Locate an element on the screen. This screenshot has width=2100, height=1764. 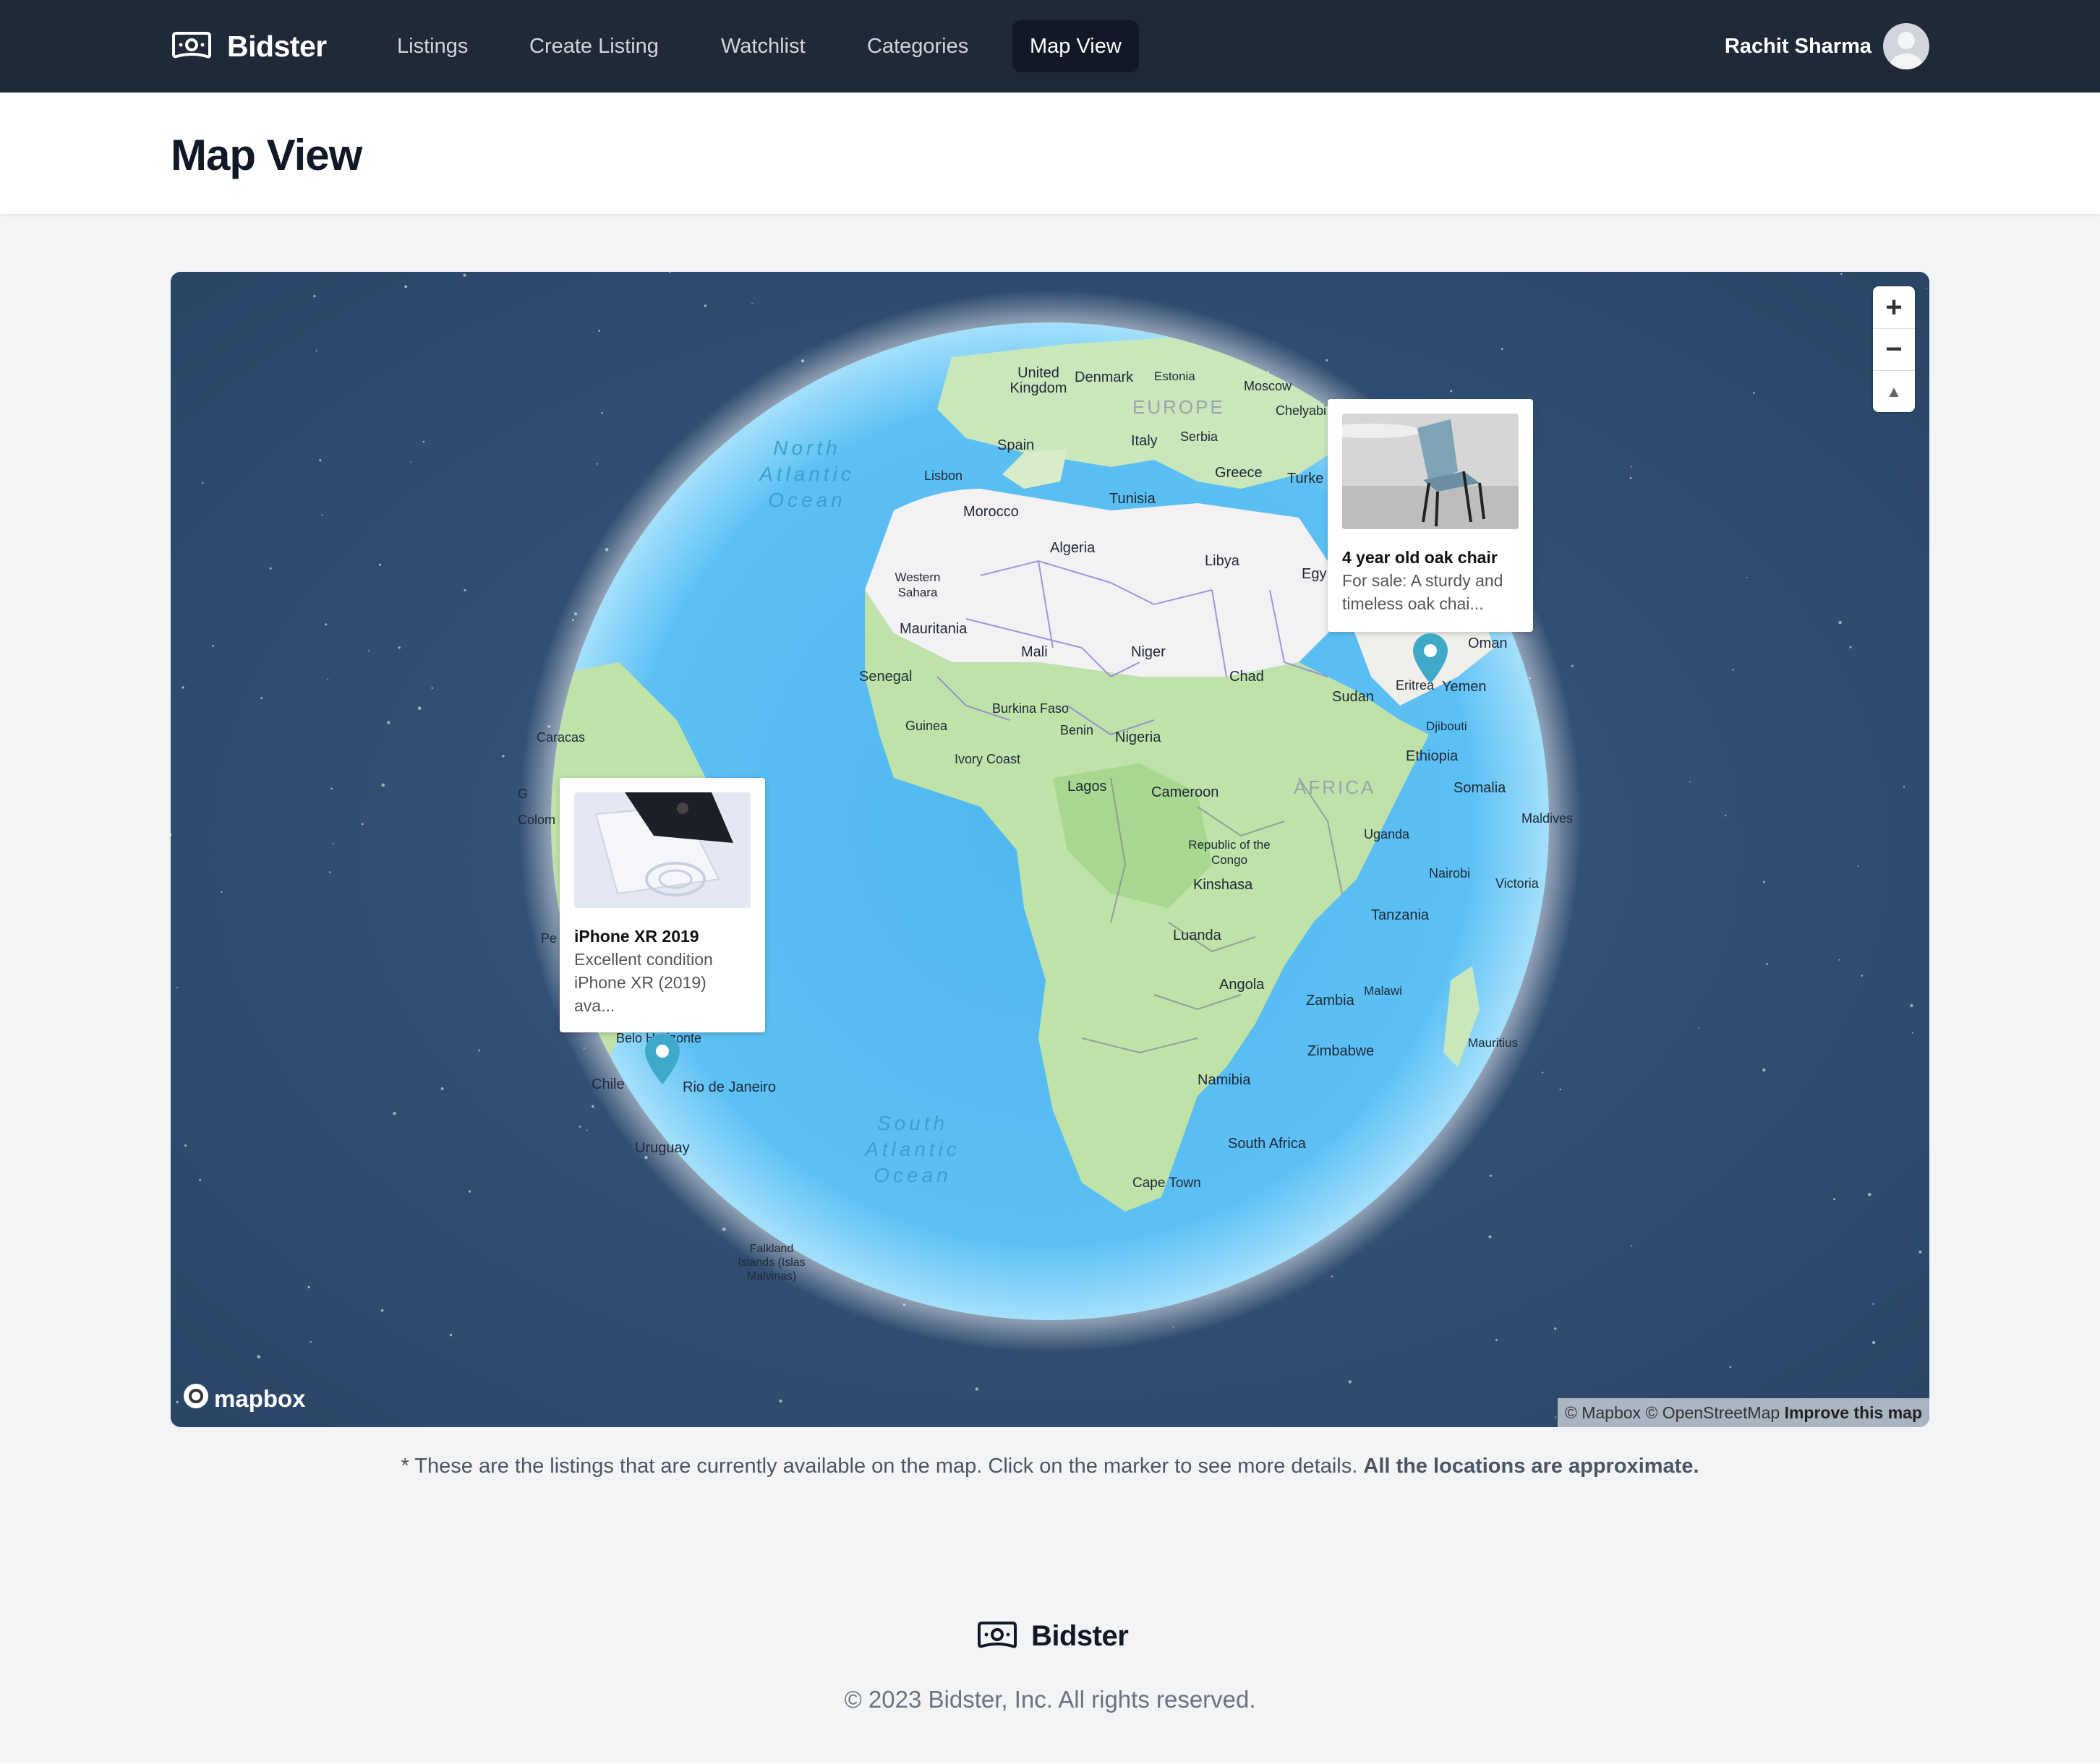
region-label-africa: AFRICA is located at coordinates (1335, 787).